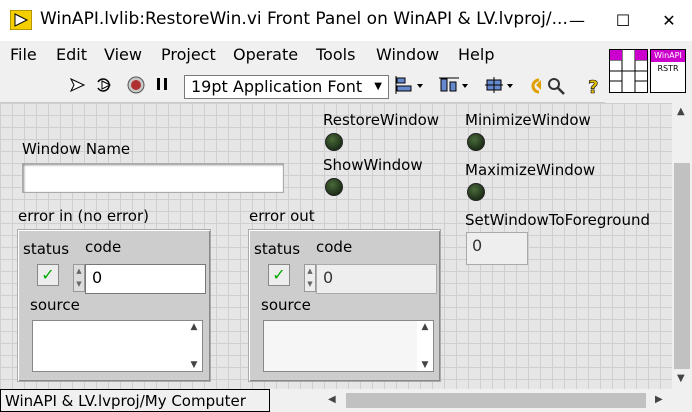  What do you see at coordinates (378, 86) in the screenshot?
I see `chevron-down-icon: ▼` at bounding box center [378, 86].